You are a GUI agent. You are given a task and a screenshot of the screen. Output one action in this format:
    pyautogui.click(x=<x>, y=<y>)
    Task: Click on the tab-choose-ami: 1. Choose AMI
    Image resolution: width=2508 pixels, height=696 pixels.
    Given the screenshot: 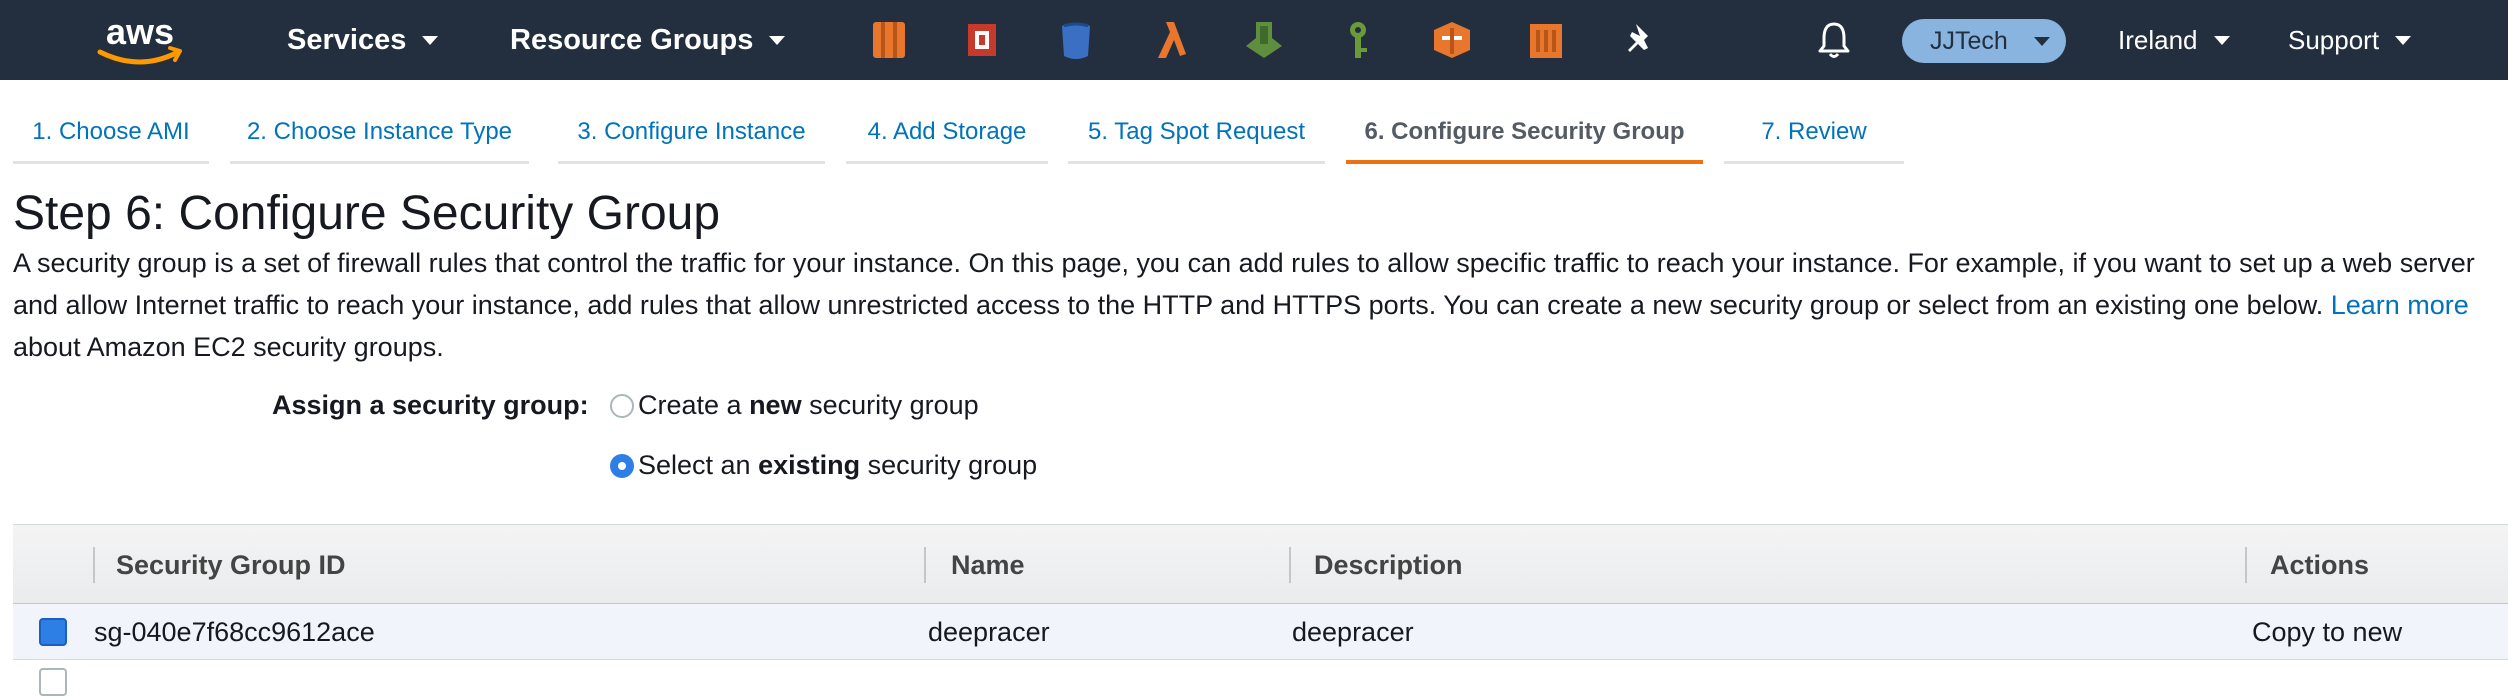 What is the action you would take?
    pyautogui.click(x=111, y=134)
    